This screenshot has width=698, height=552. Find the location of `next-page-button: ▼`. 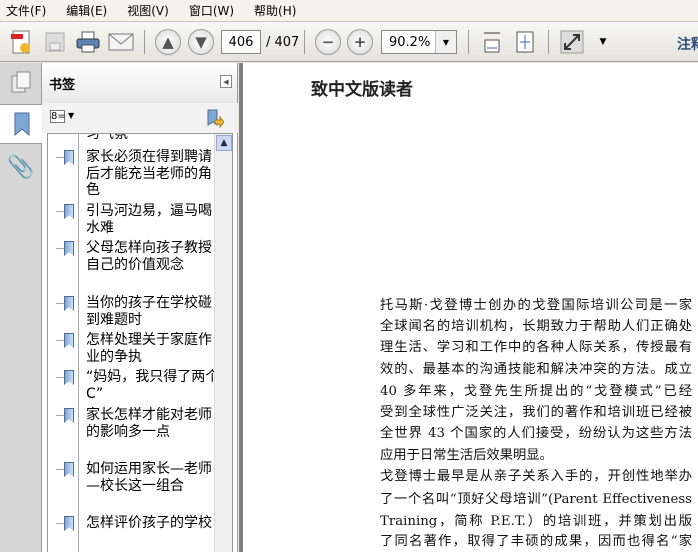

next-page-button: ▼ is located at coordinates (201, 42).